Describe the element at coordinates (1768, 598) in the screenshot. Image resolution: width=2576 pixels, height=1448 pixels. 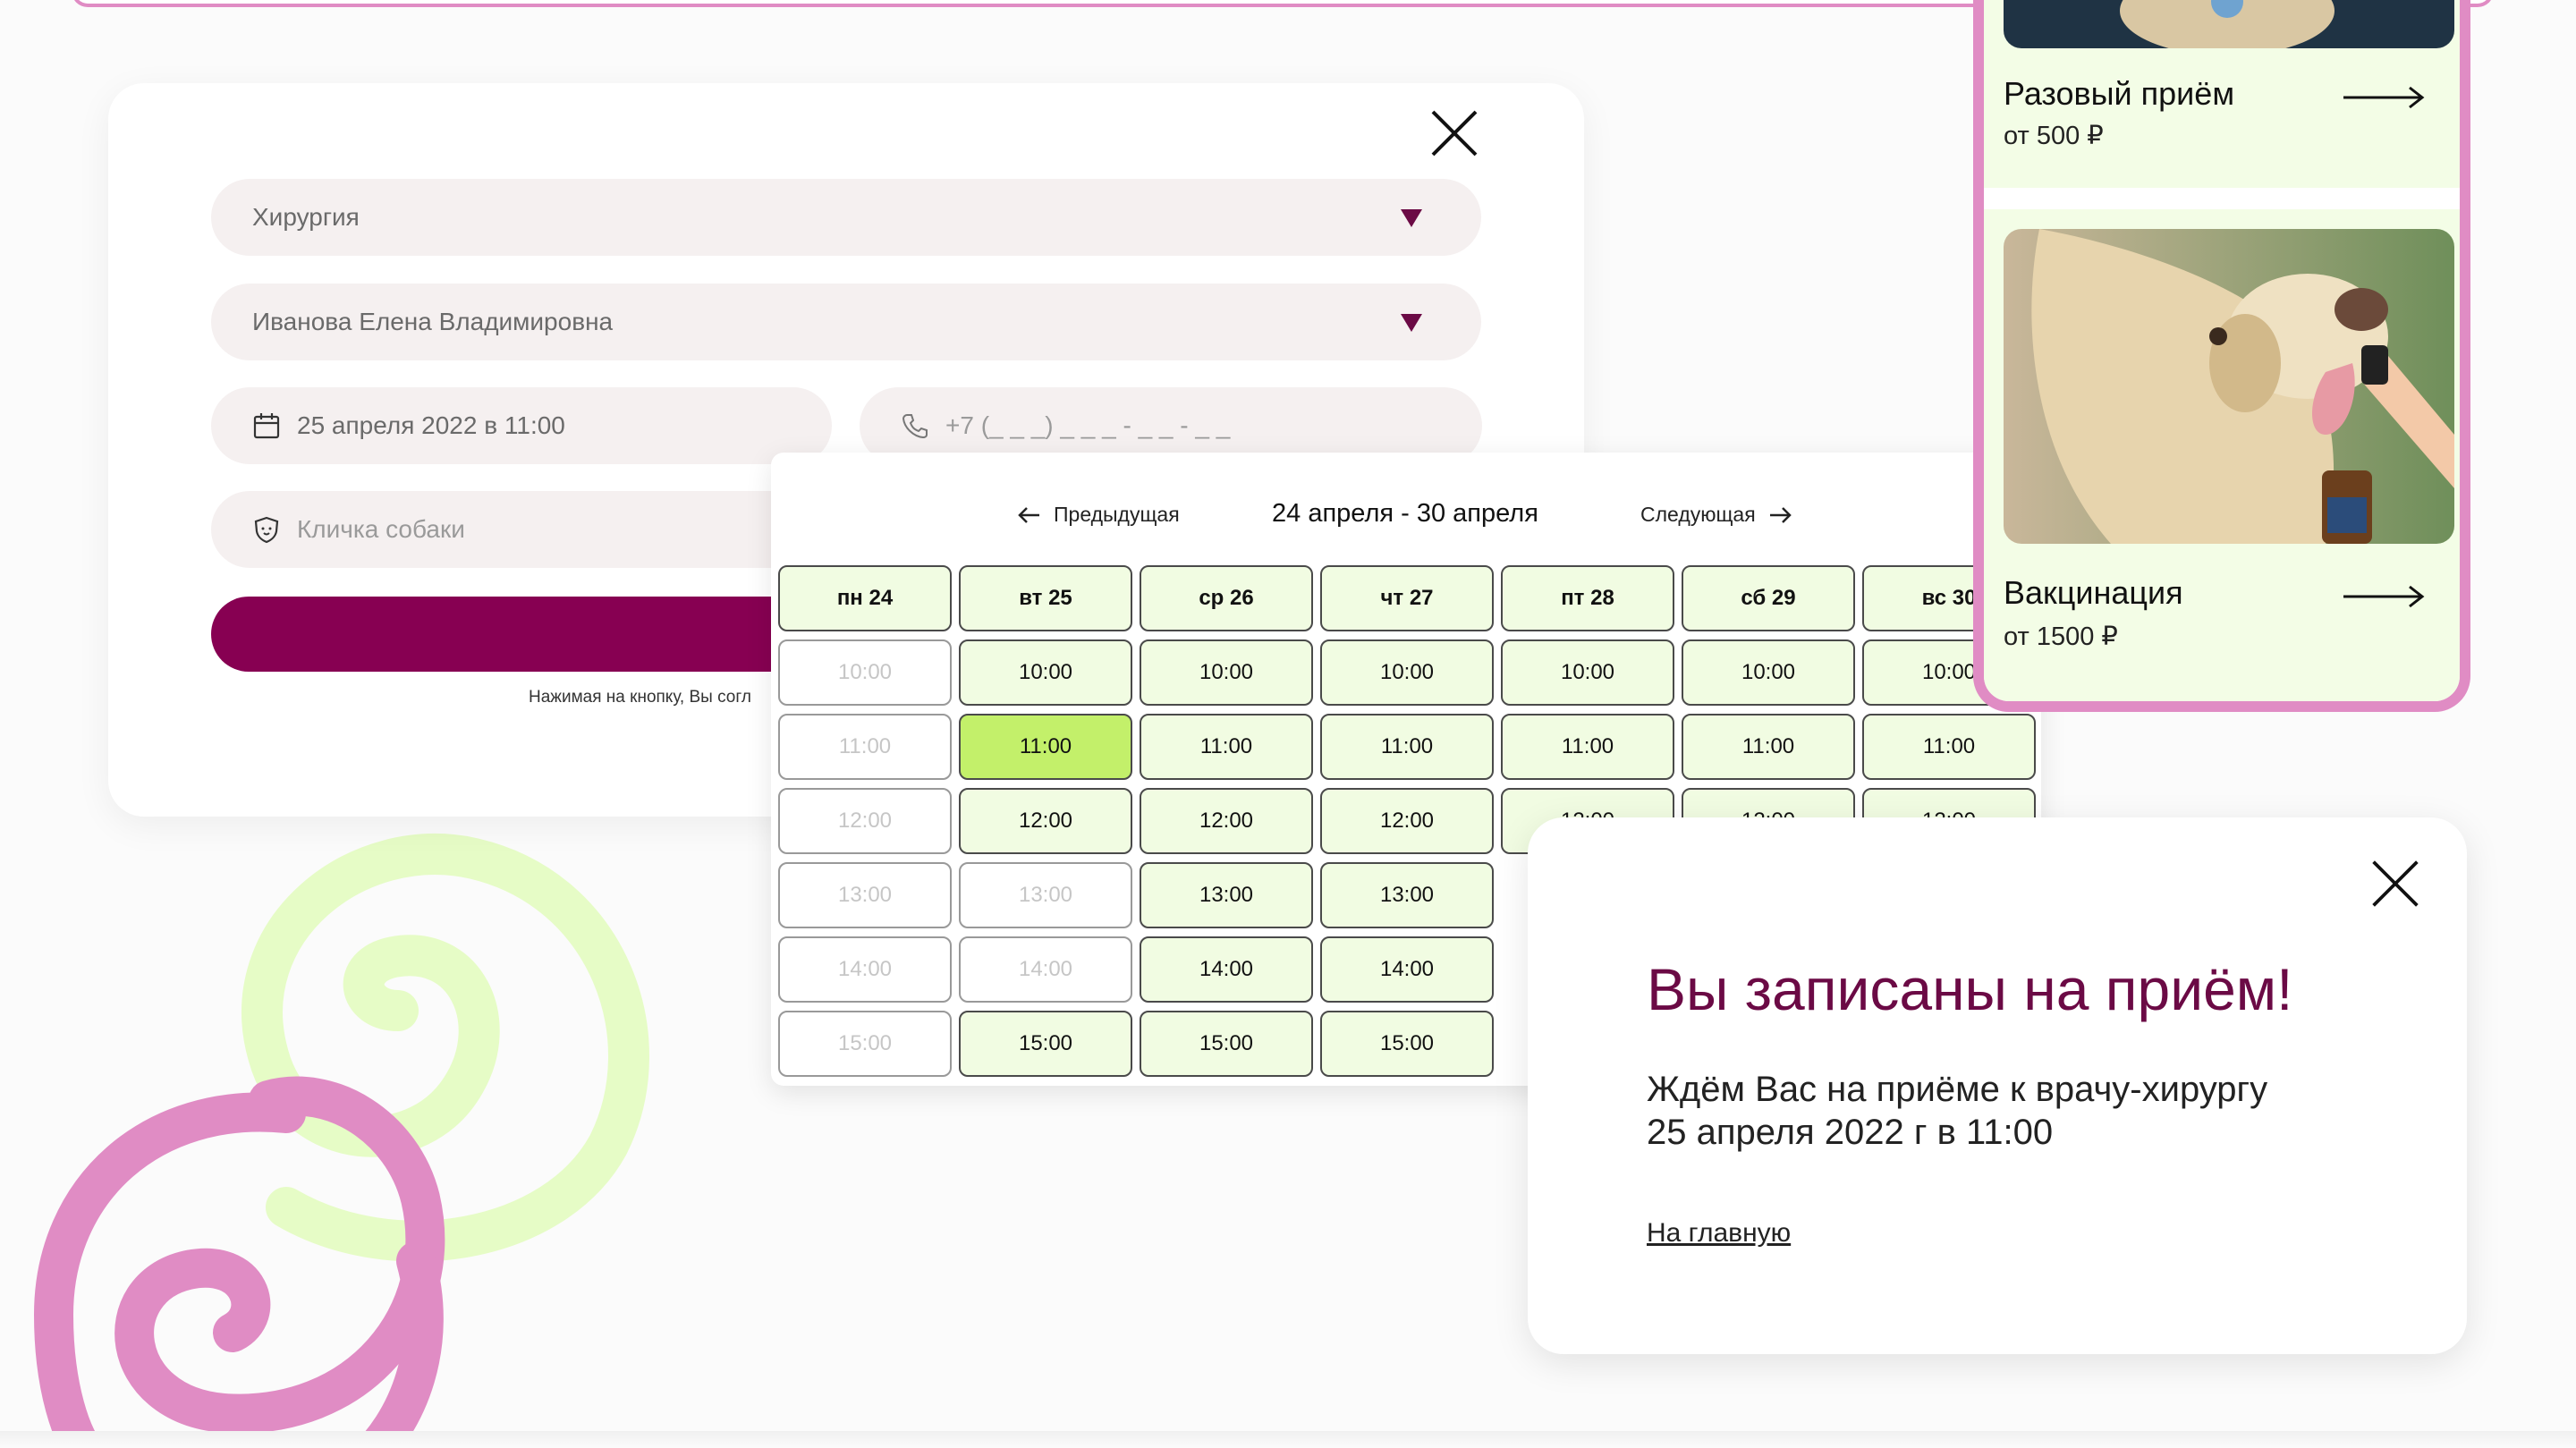
I see `calendar-day-header: сб 29` at that location.